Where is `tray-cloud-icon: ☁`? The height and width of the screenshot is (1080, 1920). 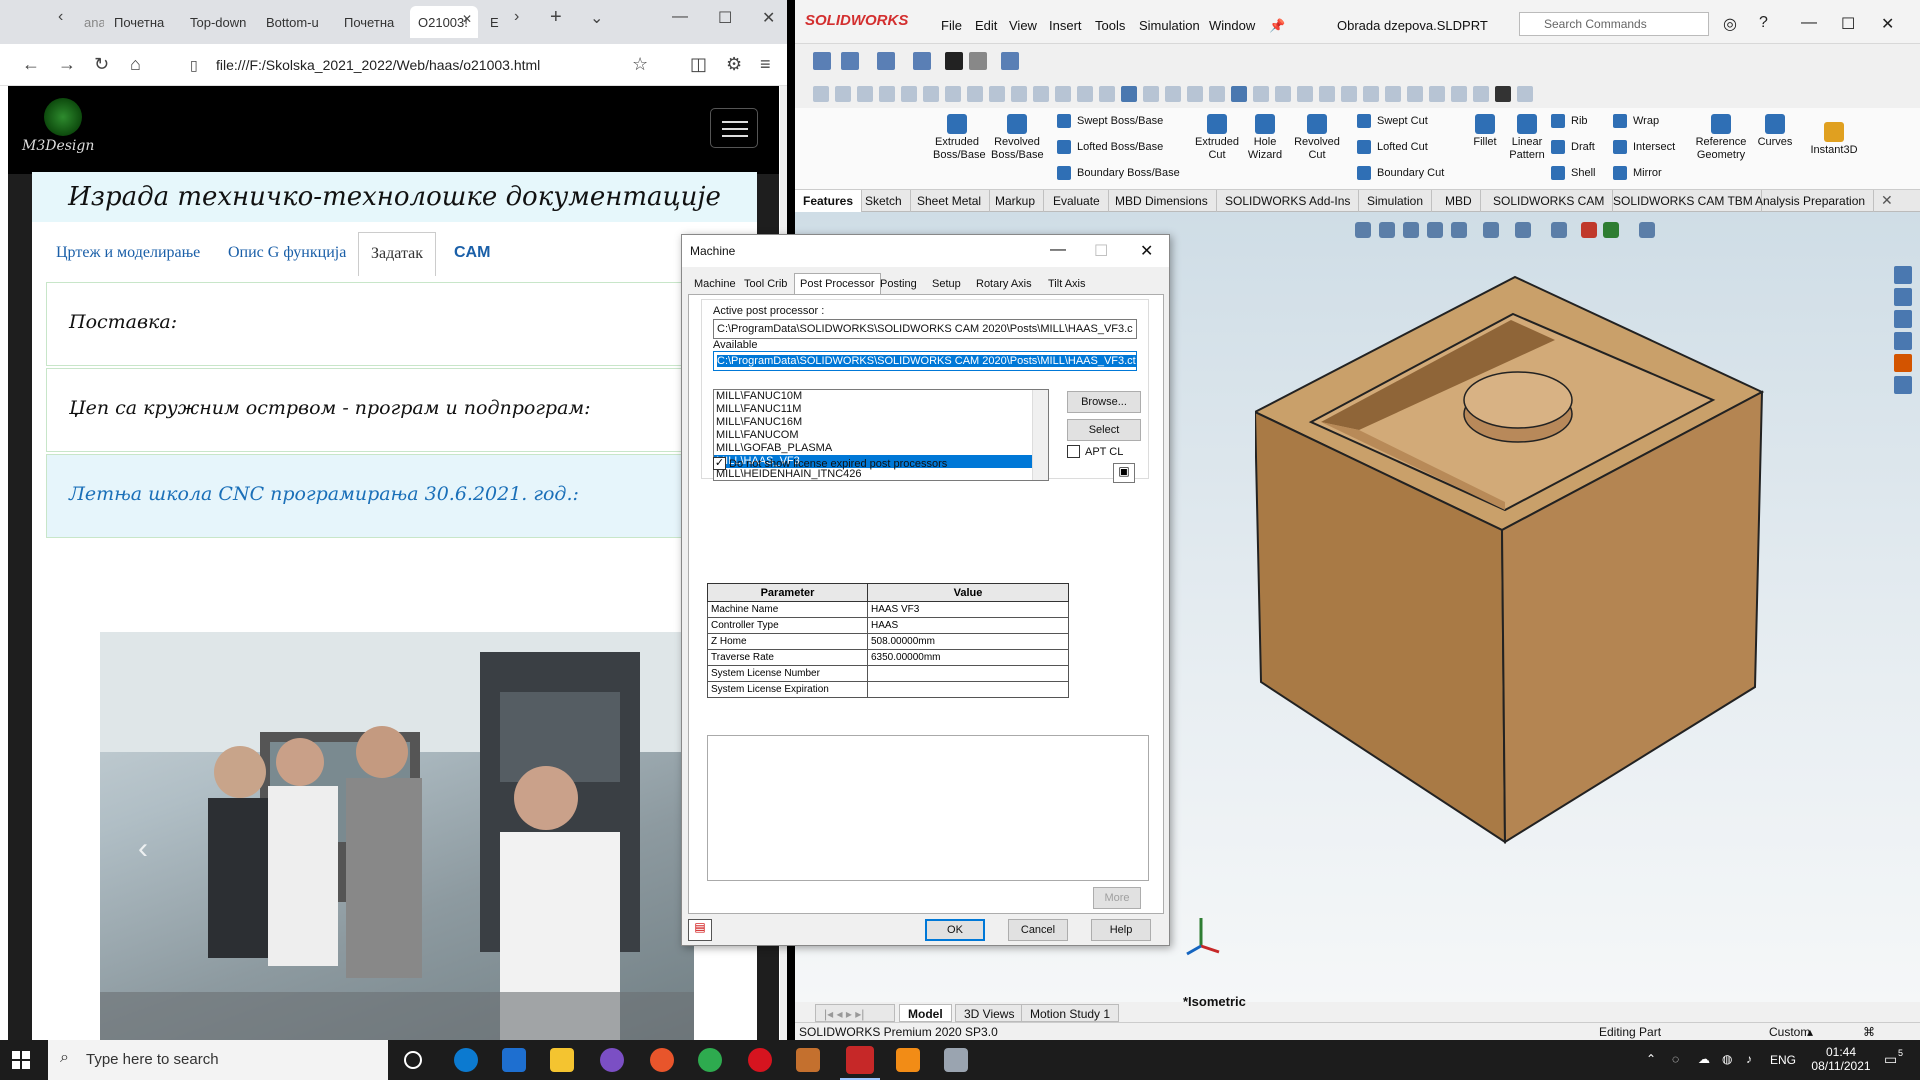 tray-cloud-icon: ☁ is located at coordinates (1704, 1066).